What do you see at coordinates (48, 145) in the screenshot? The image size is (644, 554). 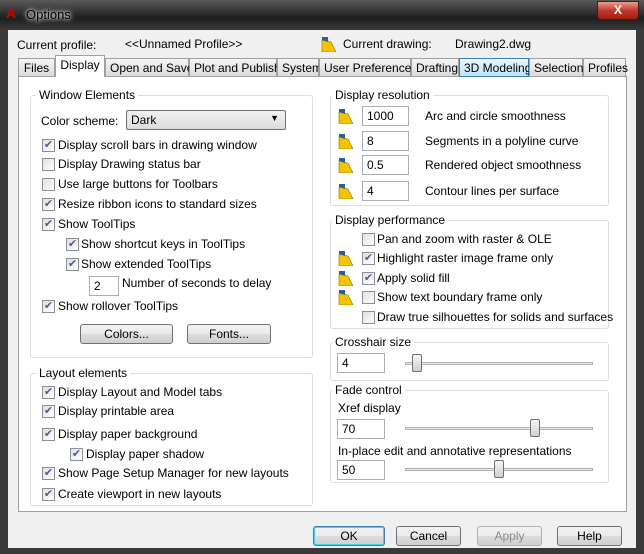 I see `checkbox-scroll-bars: ✔` at bounding box center [48, 145].